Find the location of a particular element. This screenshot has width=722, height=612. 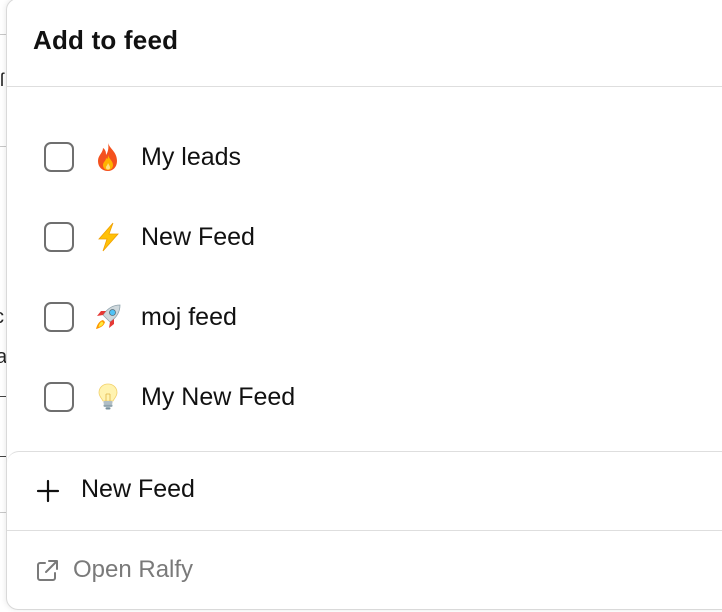

popover-title: Add to feed is located at coordinates (106, 40).